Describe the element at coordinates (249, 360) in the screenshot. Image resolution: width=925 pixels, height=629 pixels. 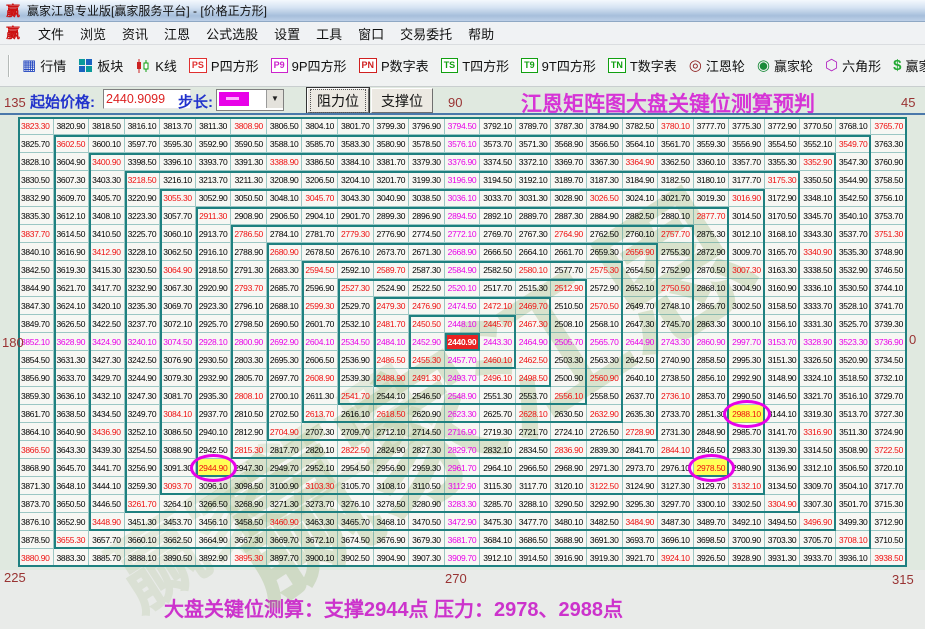
I see `grid-cell: 2803.30` at that location.